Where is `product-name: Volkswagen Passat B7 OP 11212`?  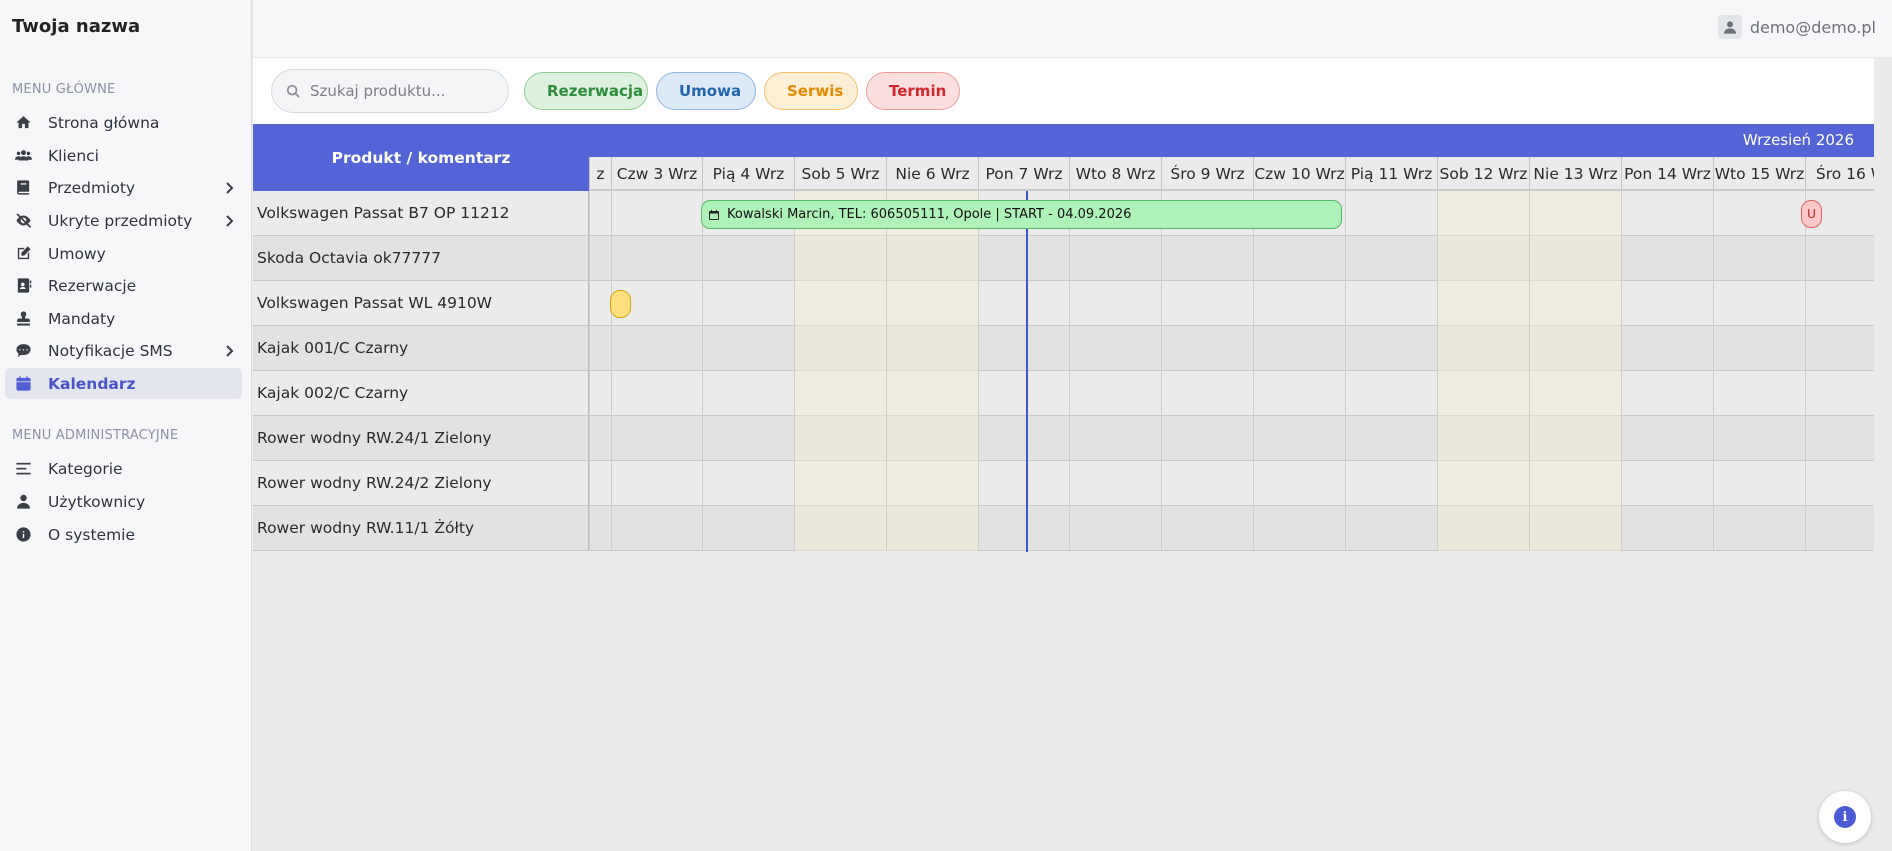 product-name: Volkswagen Passat B7 OP 11212 is located at coordinates (383, 213).